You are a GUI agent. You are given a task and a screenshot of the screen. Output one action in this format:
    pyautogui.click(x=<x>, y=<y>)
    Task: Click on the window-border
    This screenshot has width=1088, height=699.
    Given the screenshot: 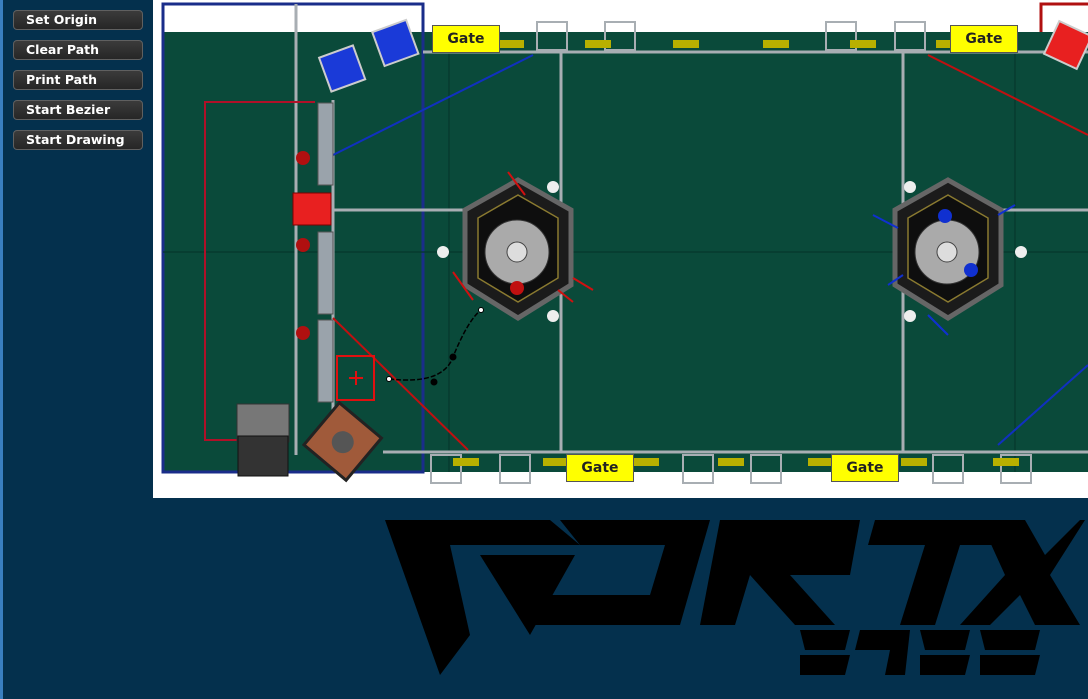 What is the action you would take?
    pyautogui.click(x=1, y=349)
    